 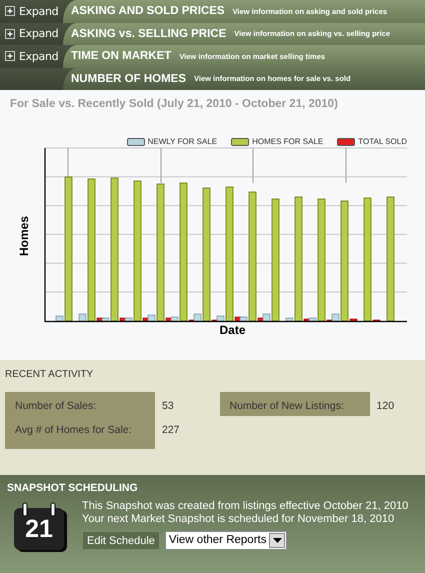 What do you see at coordinates (288, 141) in the screenshot?
I see `legend-label: HOMES FOR SALE` at bounding box center [288, 141].